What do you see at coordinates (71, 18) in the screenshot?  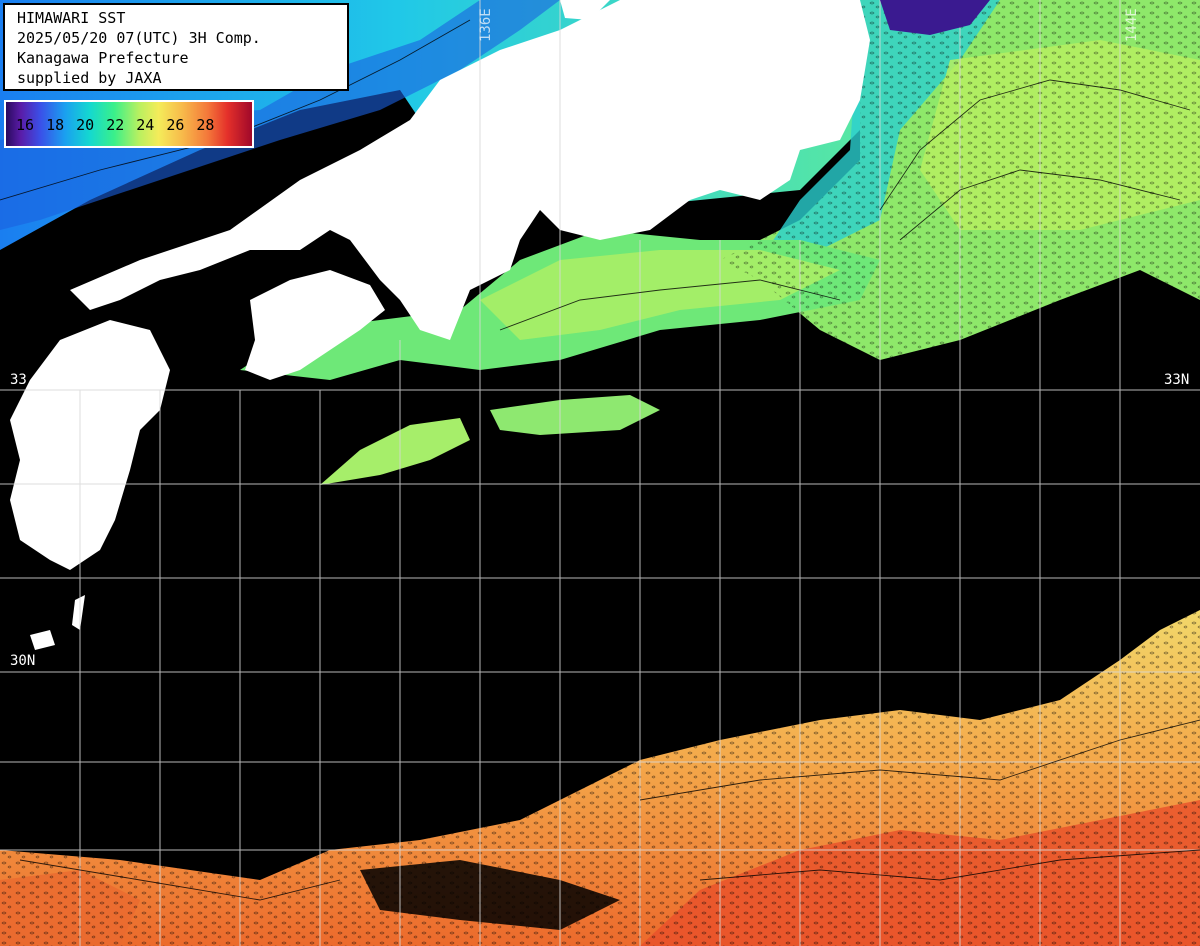 I see `info-title: HIMAWARI SST` at bounding box center [71, 18].